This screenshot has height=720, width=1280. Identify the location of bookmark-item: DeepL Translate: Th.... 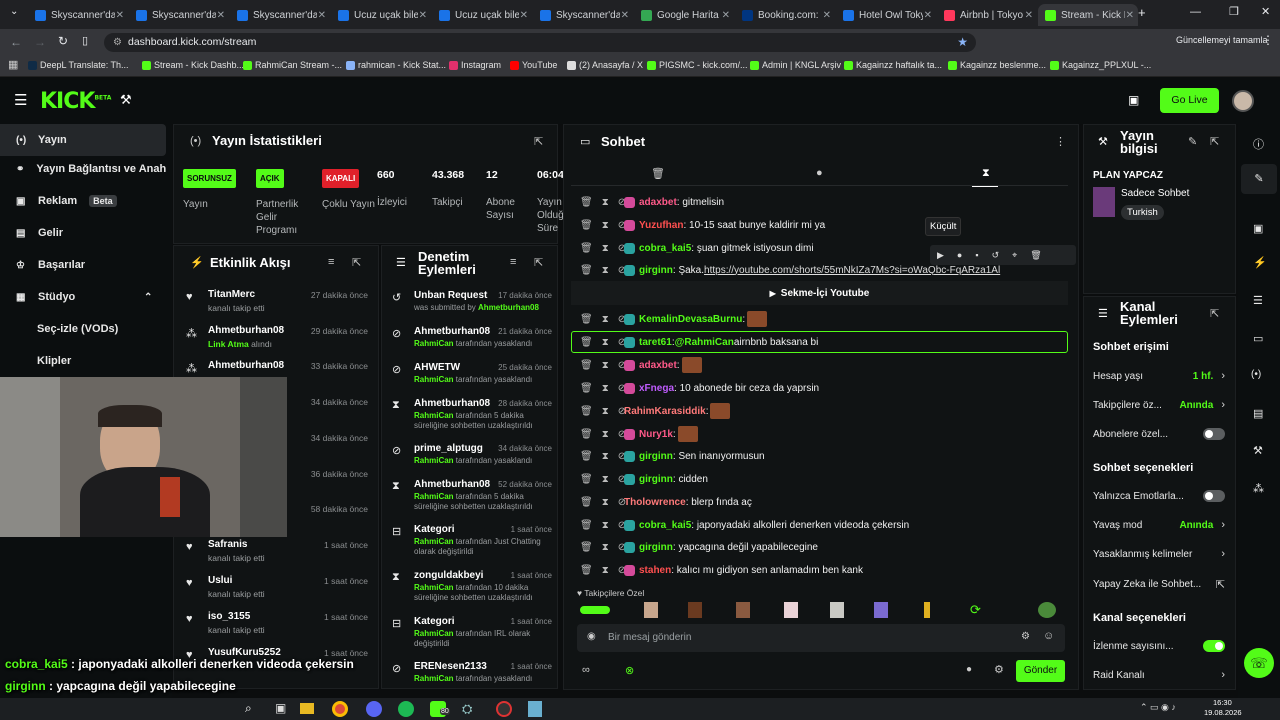
(78, 65).